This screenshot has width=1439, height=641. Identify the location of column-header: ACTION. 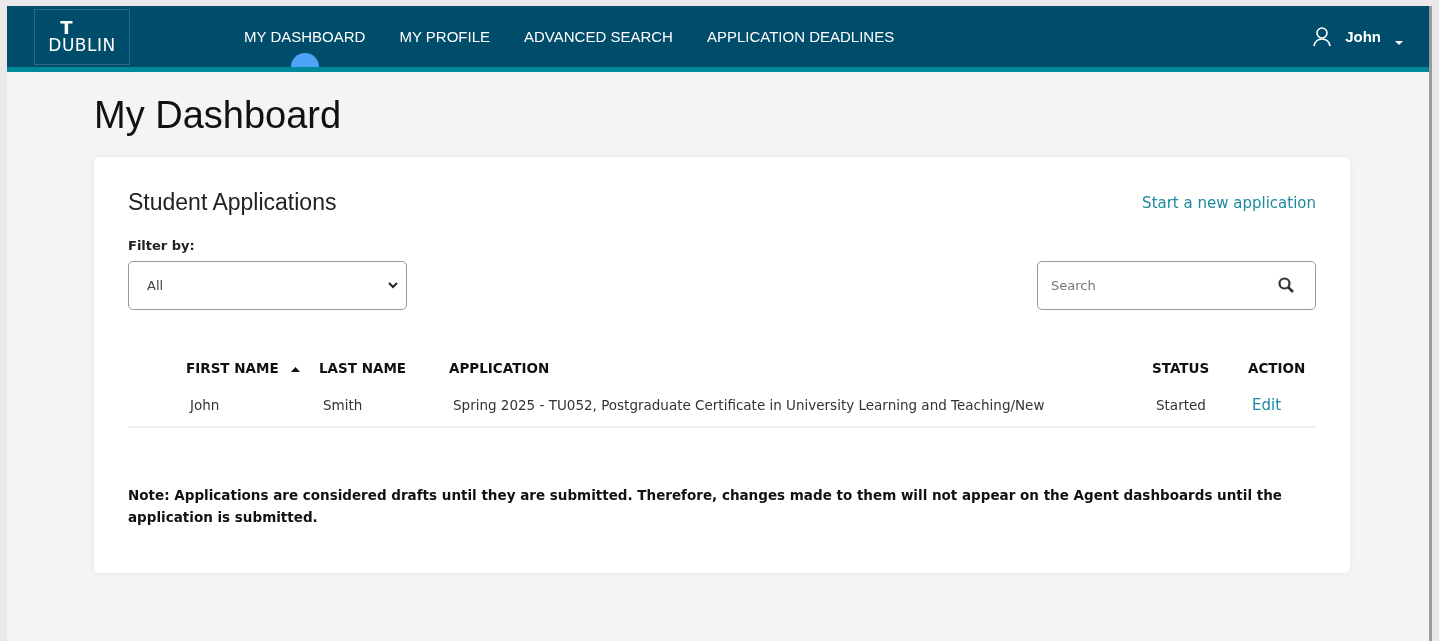
(1277, 368).